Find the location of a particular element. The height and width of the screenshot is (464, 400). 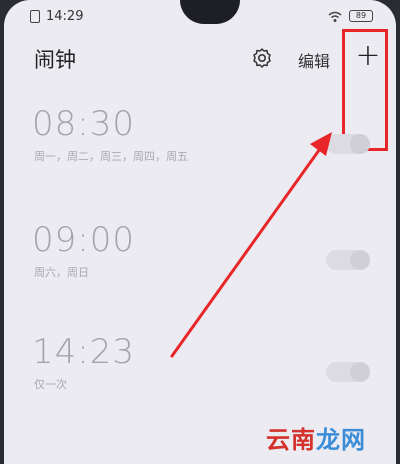

wifi-icon is located at coordinates (335, 16).